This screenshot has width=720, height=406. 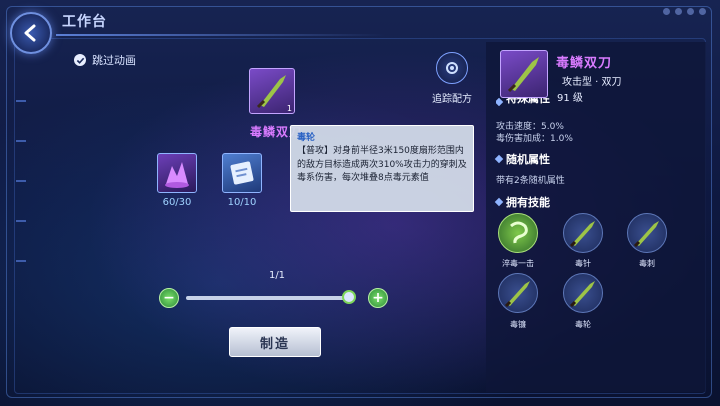 I want to click on purple-crystal-icon, so click(x=177, y=175).